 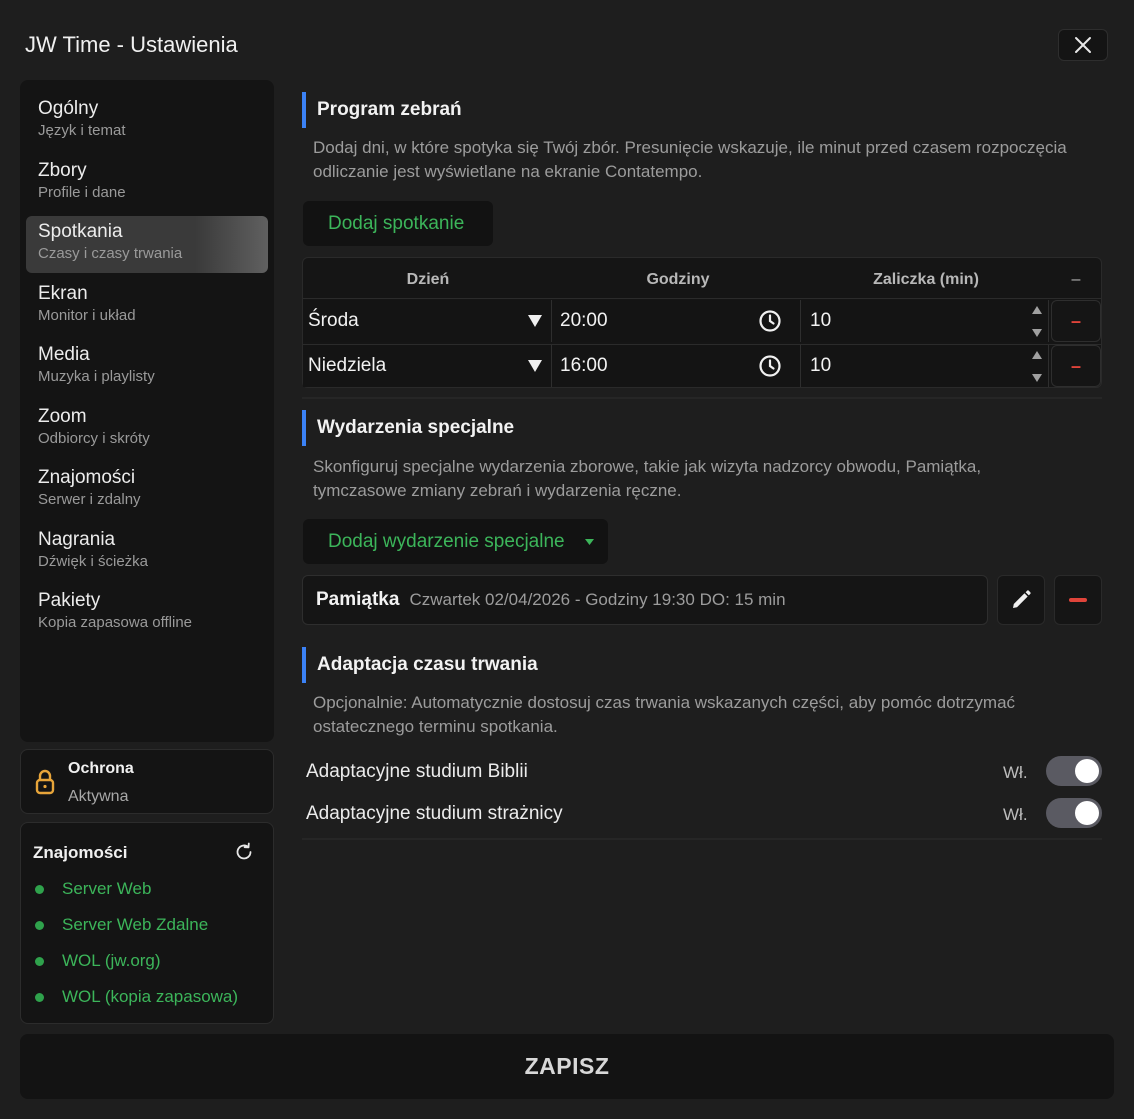 I want to click on column-header-advance: Zaliczka (min), so click(x=926, y=279).